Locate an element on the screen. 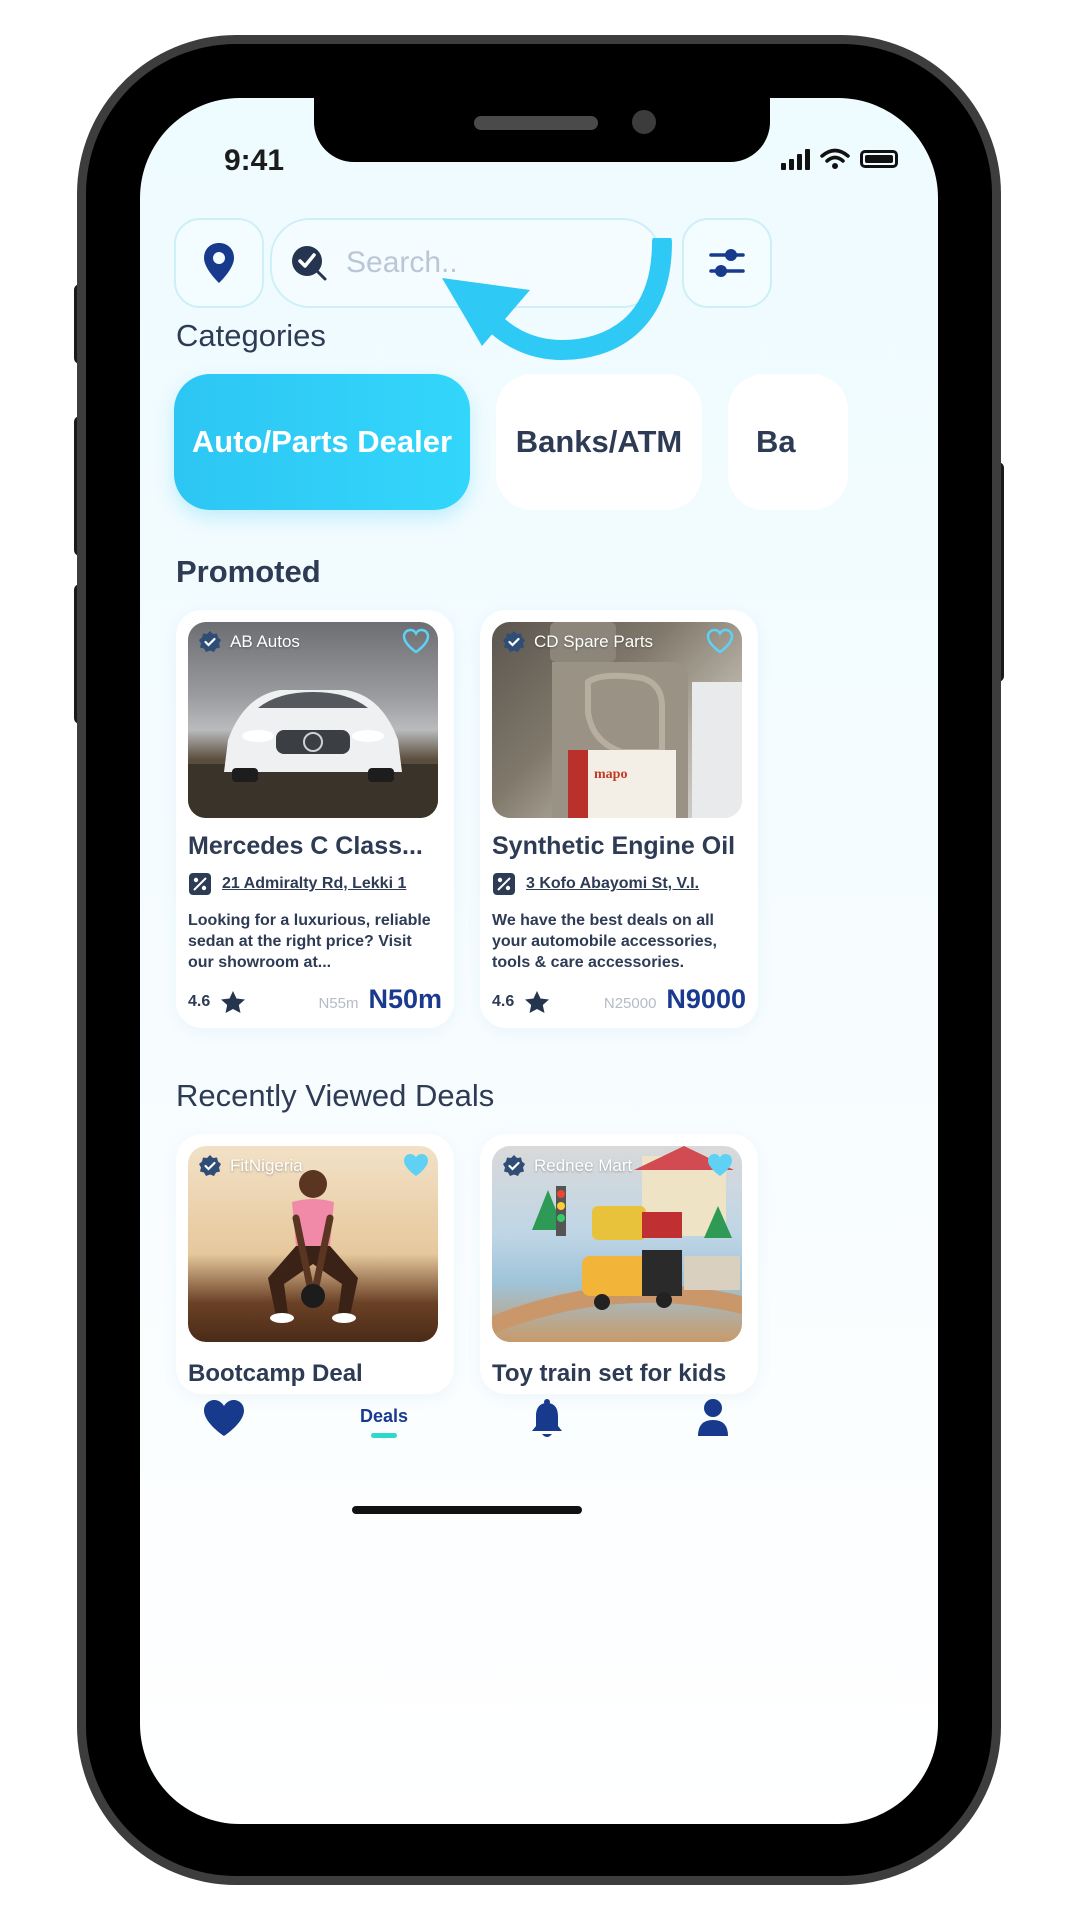 The height and width of the screenshot is (1920, 1080). filter-sliders-icon is located at coordinates (727, 263).